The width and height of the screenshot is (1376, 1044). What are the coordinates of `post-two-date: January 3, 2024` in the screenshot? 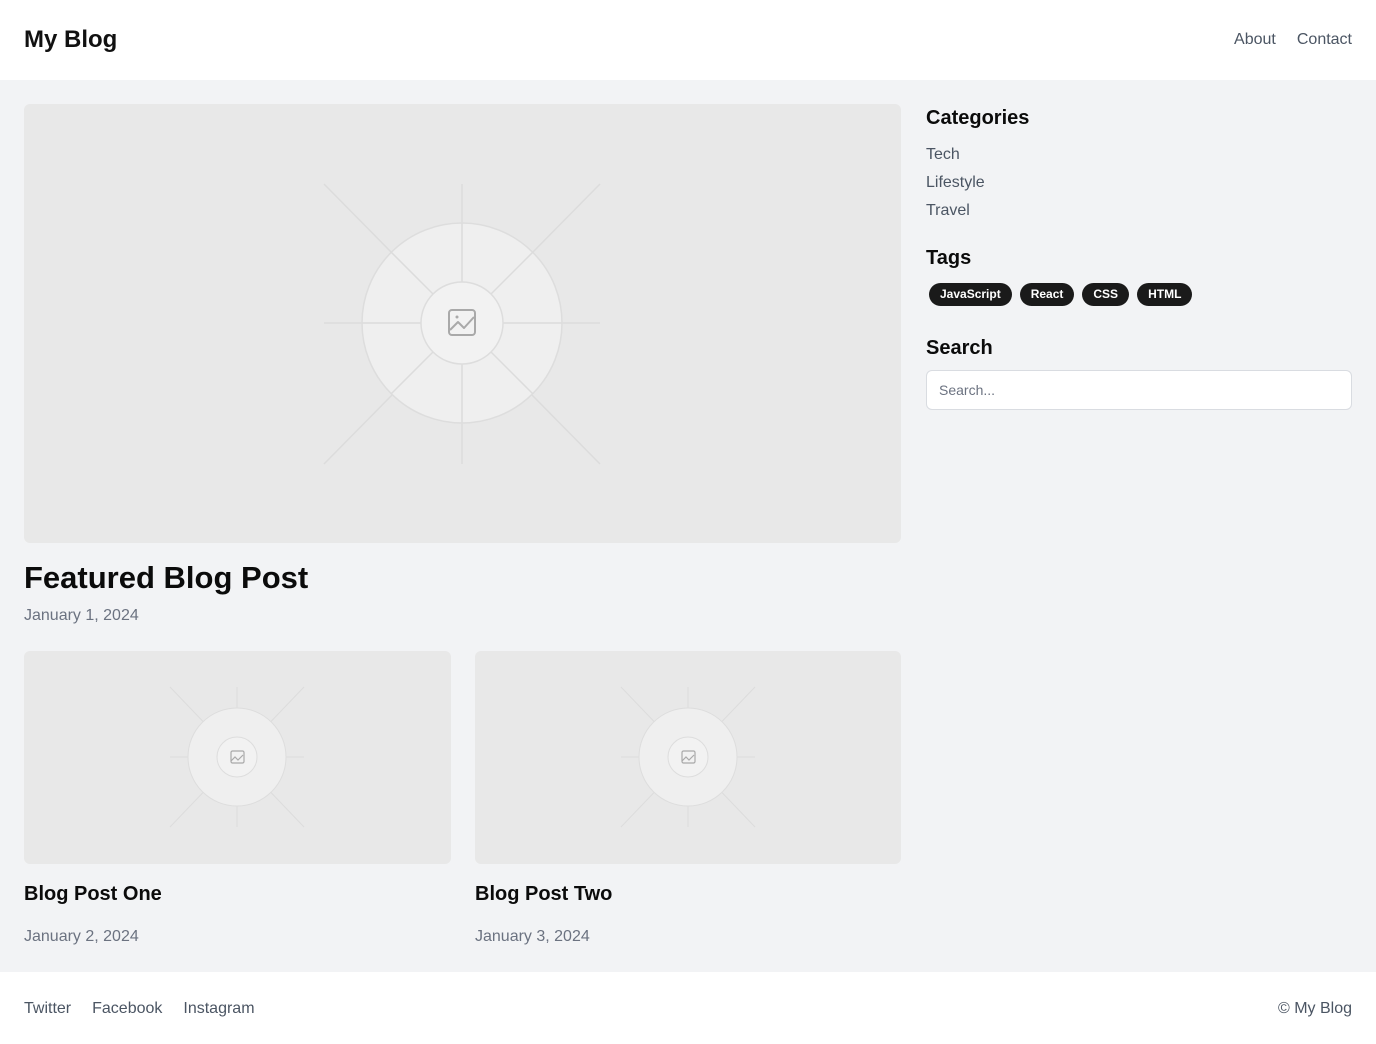 It's located at (532, 936).